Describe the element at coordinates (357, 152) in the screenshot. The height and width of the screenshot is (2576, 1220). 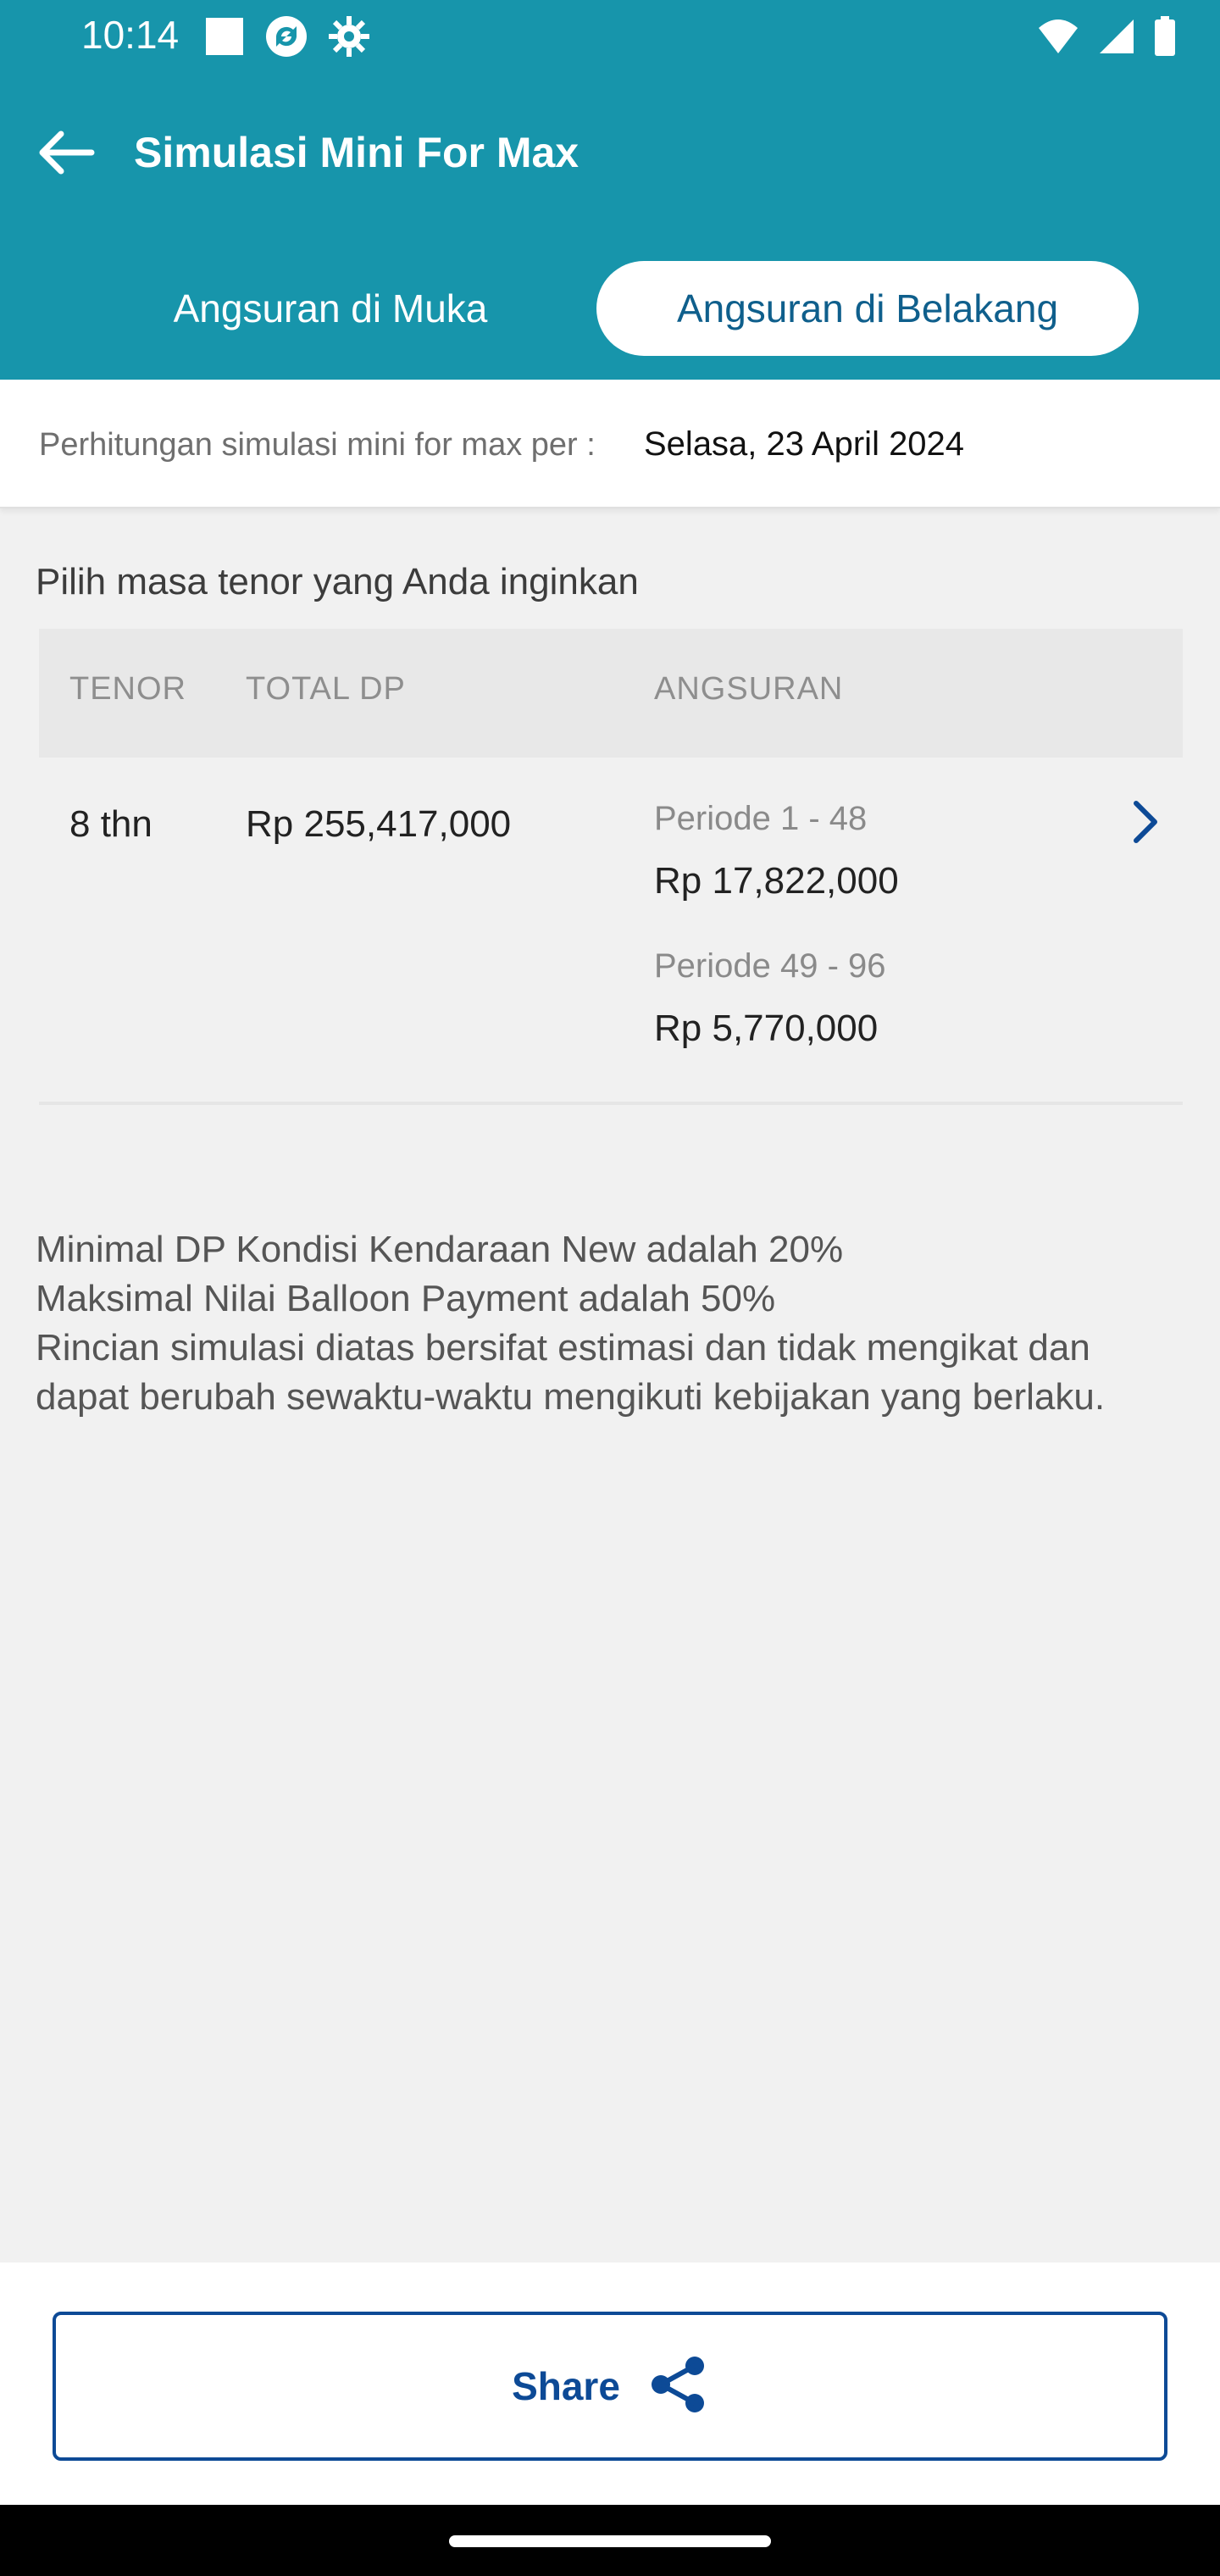
I see `page-title: Simulasi Mini For Max` at that location.